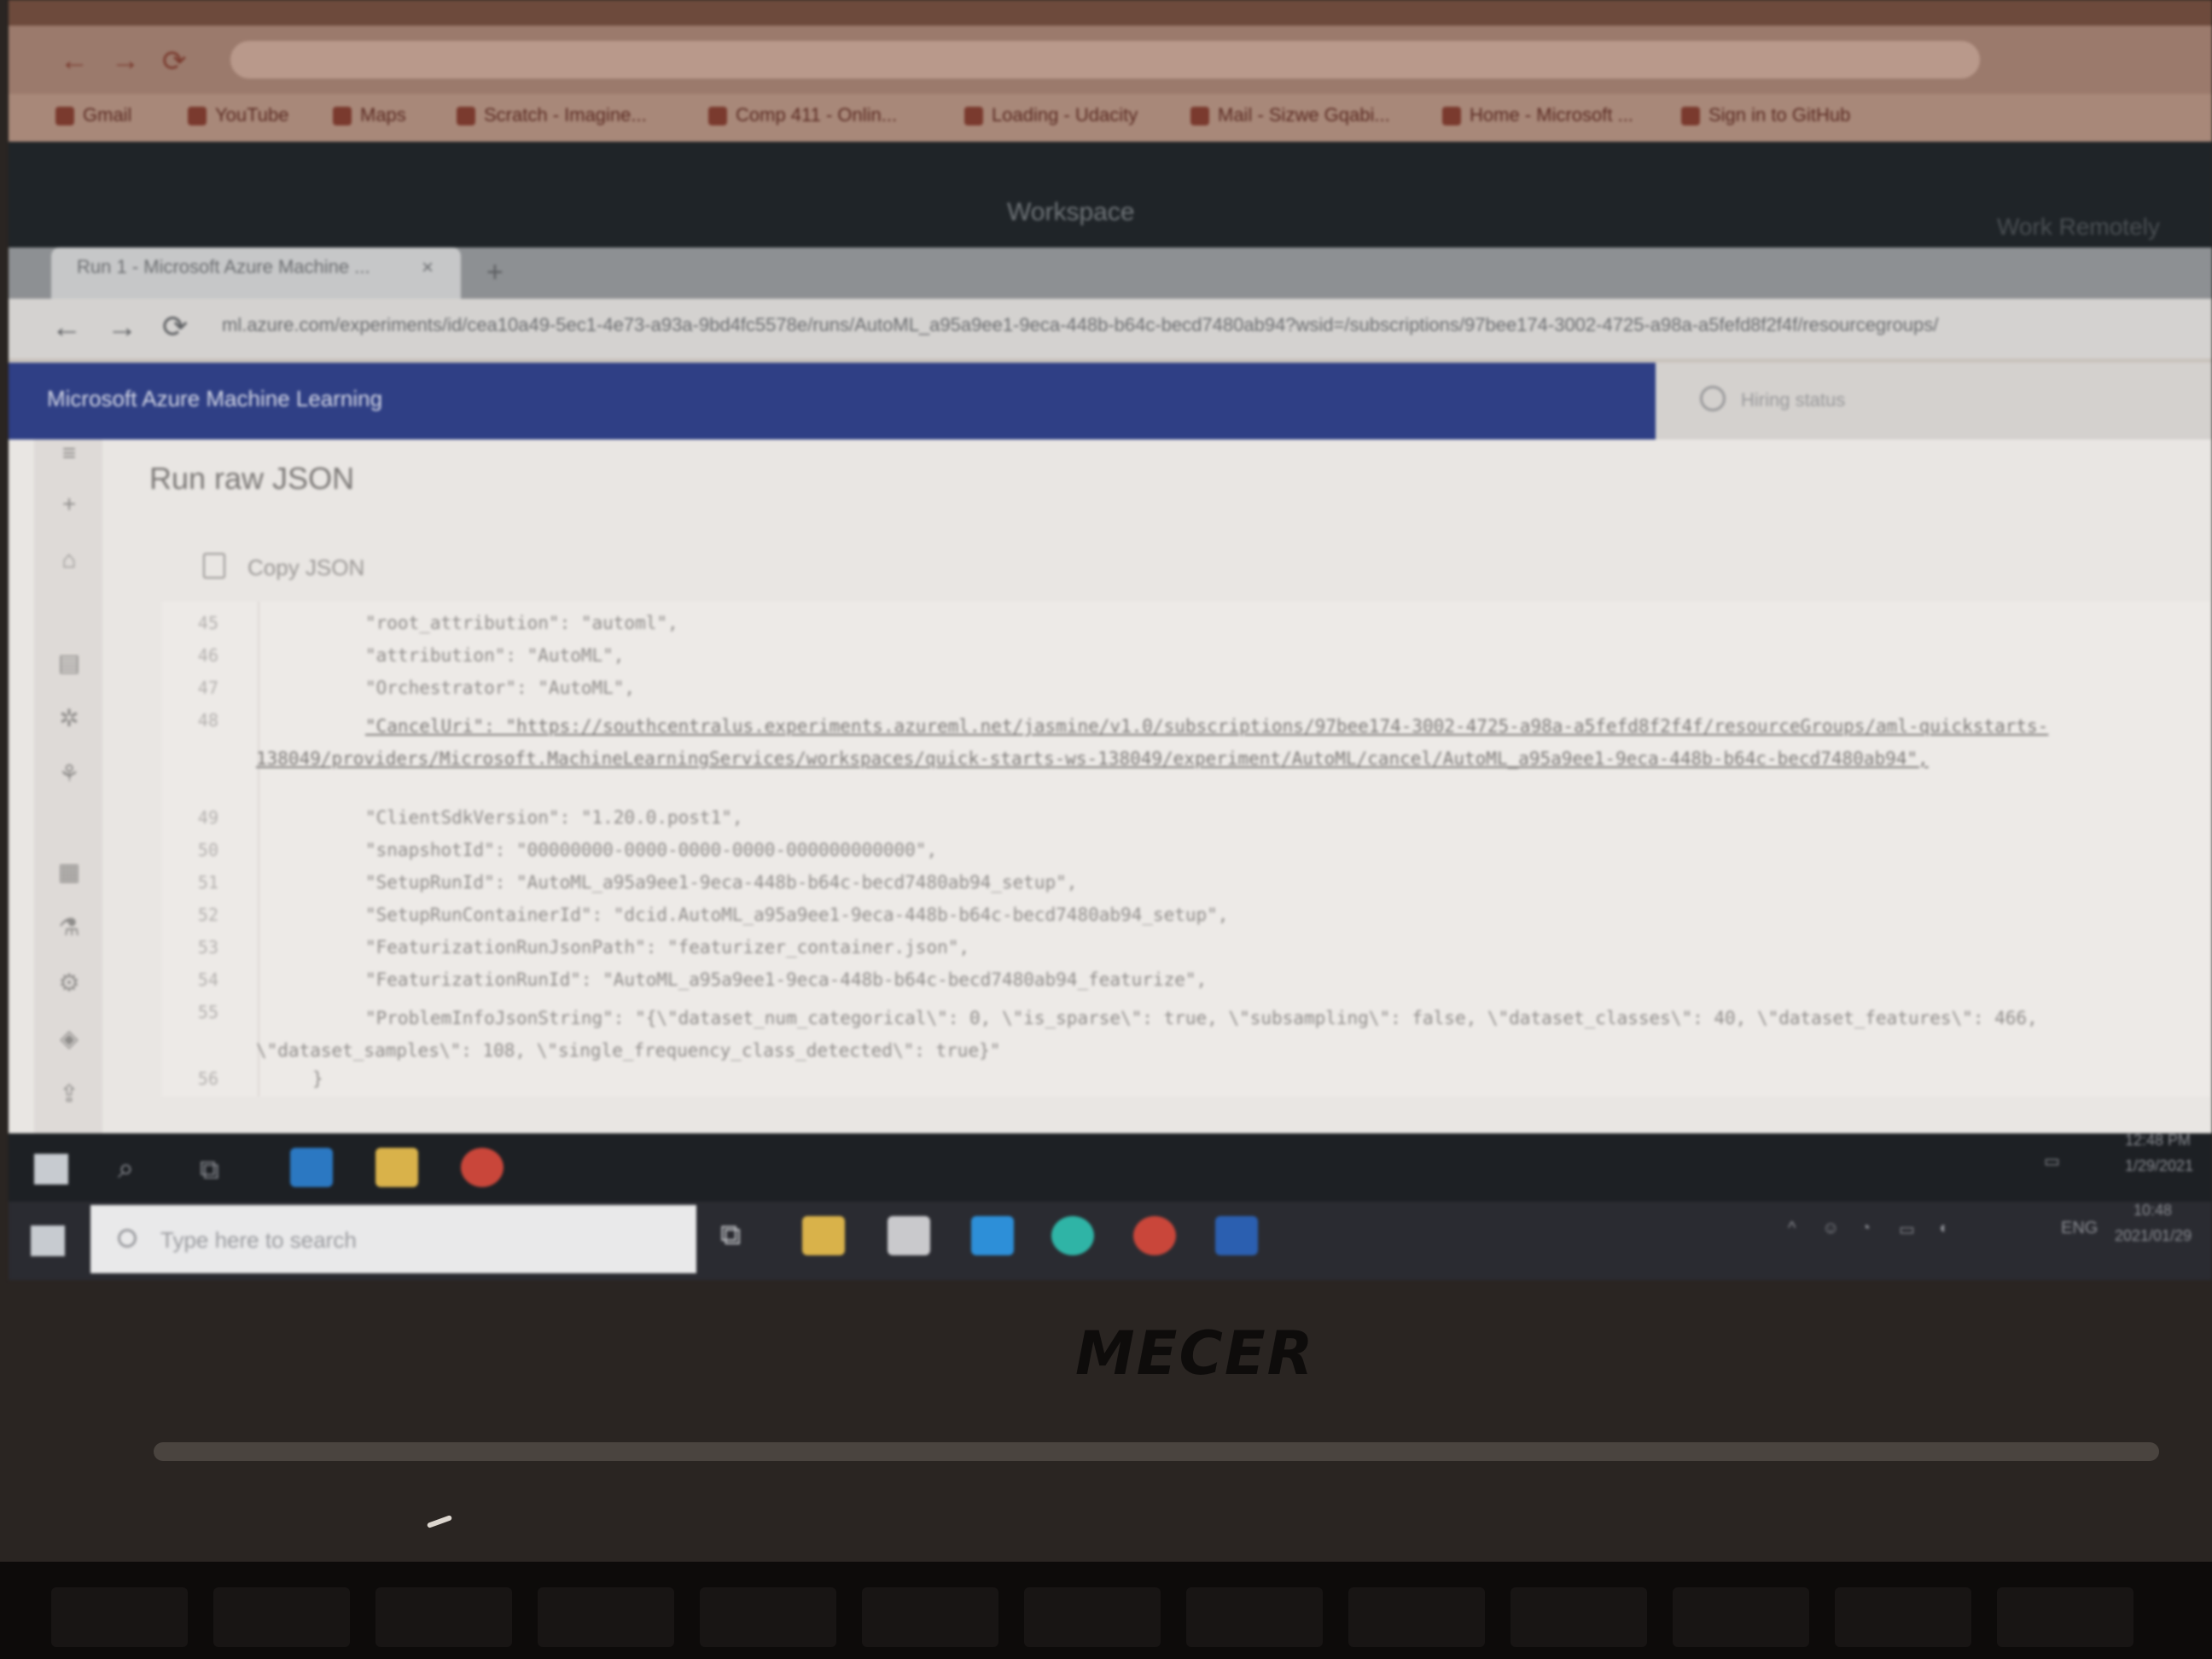  Describe the element at coordinates (992, 1235) in the screenshot. I see `mail-icon` at that location.